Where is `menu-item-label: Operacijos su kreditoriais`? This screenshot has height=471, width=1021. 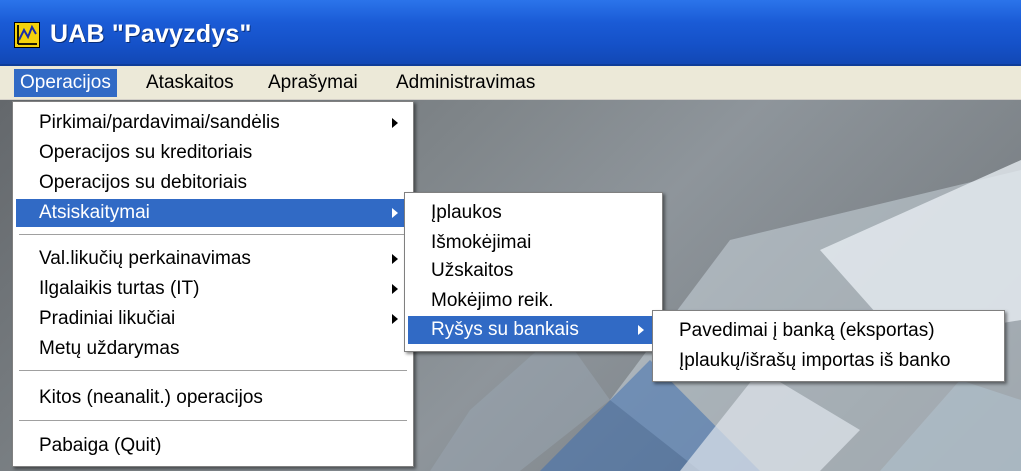 menu-item-label: Operacijos su kreditoriais is located at coordinates (146, 152).